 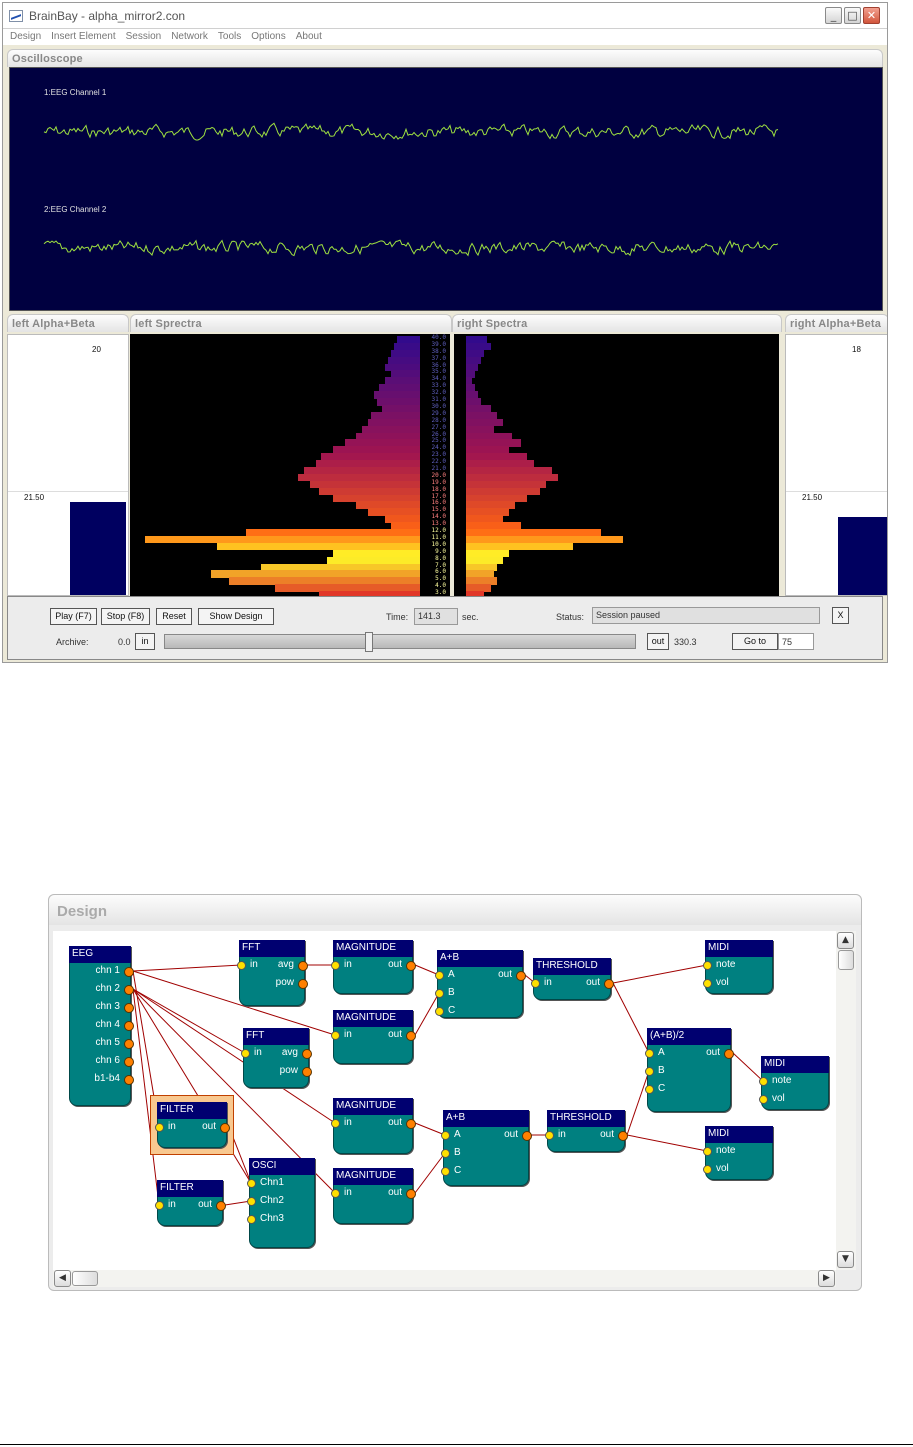 What do you see at coordinates (281, 1203) in the screenshot?
I see `node-osci: OSCI Chn1 Chn2 Chn3` at bounding box center [281, 1203].